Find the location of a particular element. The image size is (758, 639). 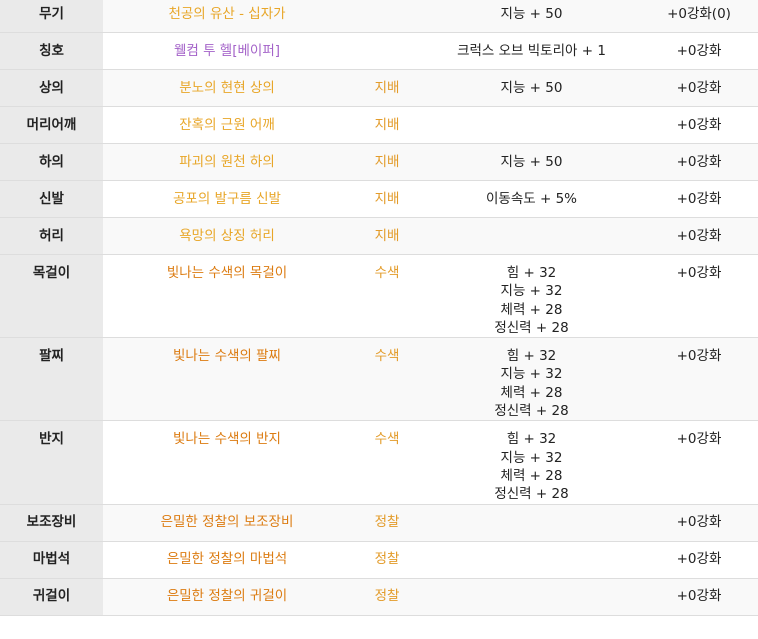

item-name: 천공의 유산 - 십자가 is located at coordinates (227, 16).